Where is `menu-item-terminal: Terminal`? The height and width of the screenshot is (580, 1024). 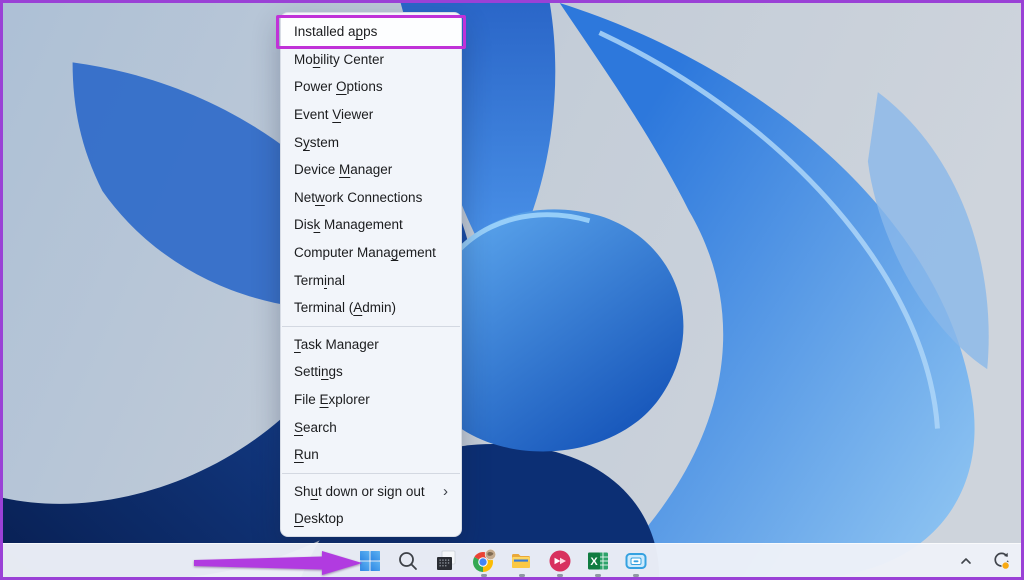
menu-item-terminal: Terminal is located at coordinates (371, 280).